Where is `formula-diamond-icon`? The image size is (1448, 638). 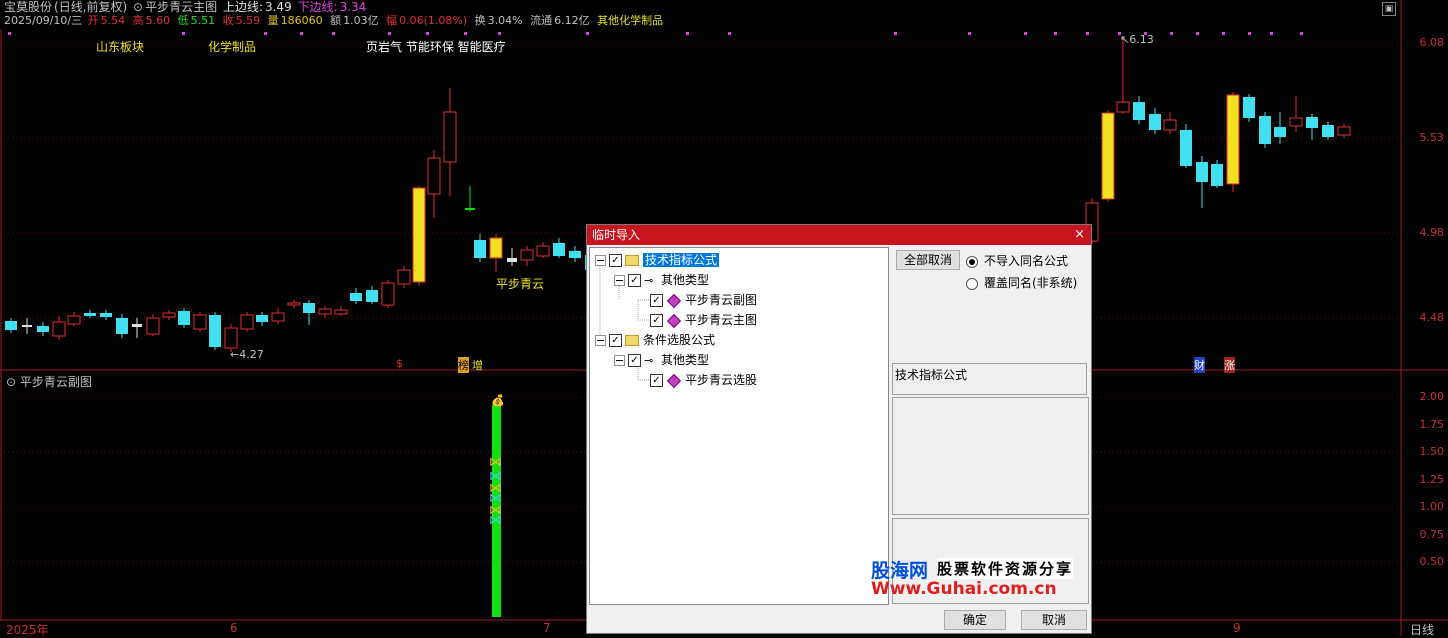
formula-diamond-icon is located at coordinates (674, 320).